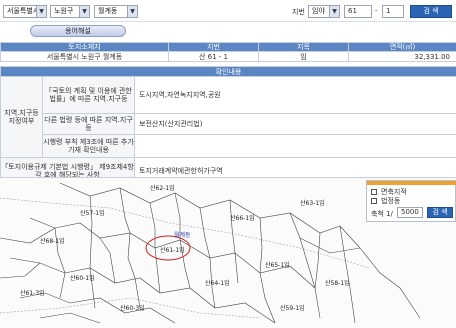  I want to click on district-select: 노원구 ▼, so click(70, 11).